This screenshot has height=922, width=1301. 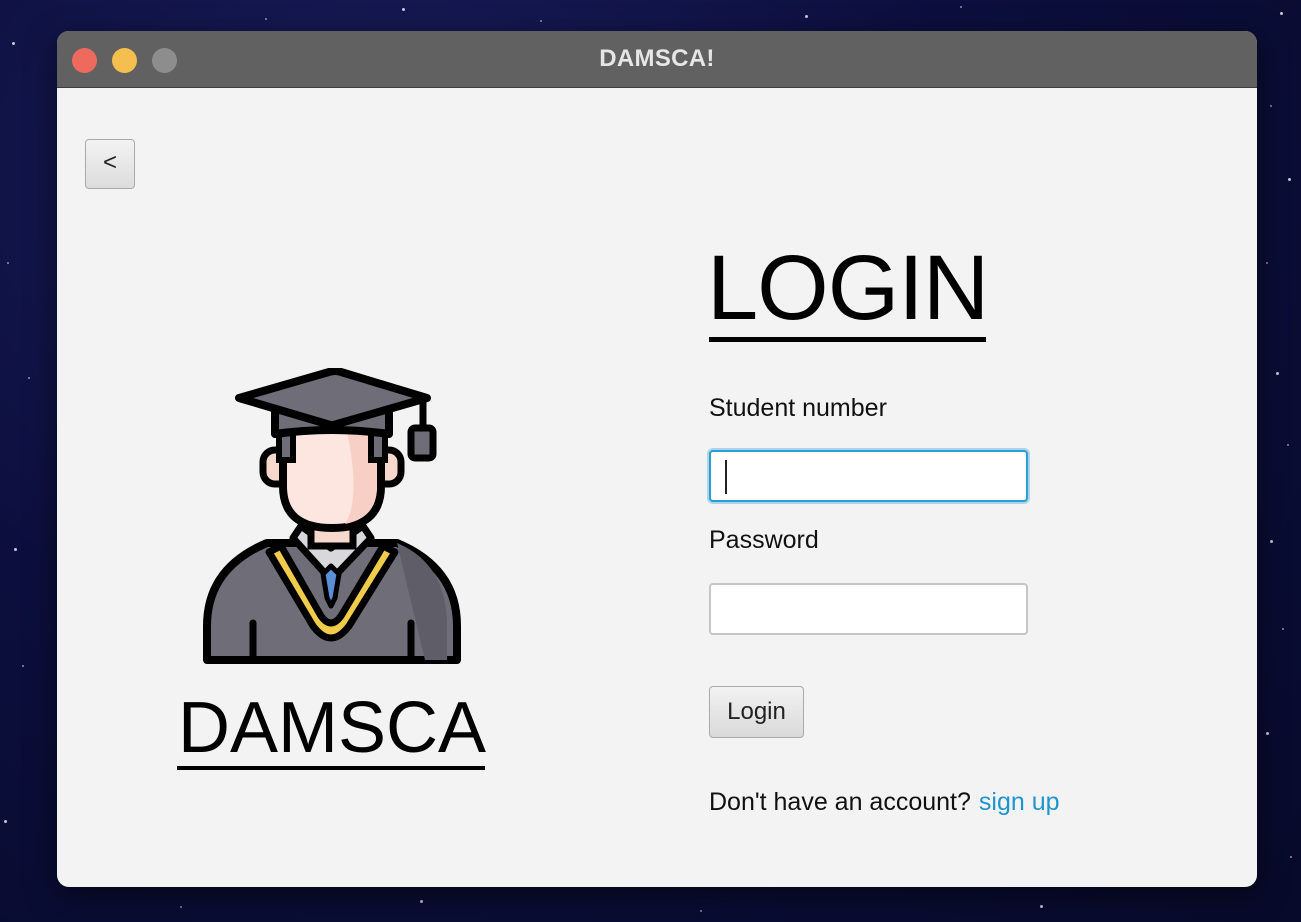 I want to click on window-title: DAMSCA!, so click(x=657, y=58).